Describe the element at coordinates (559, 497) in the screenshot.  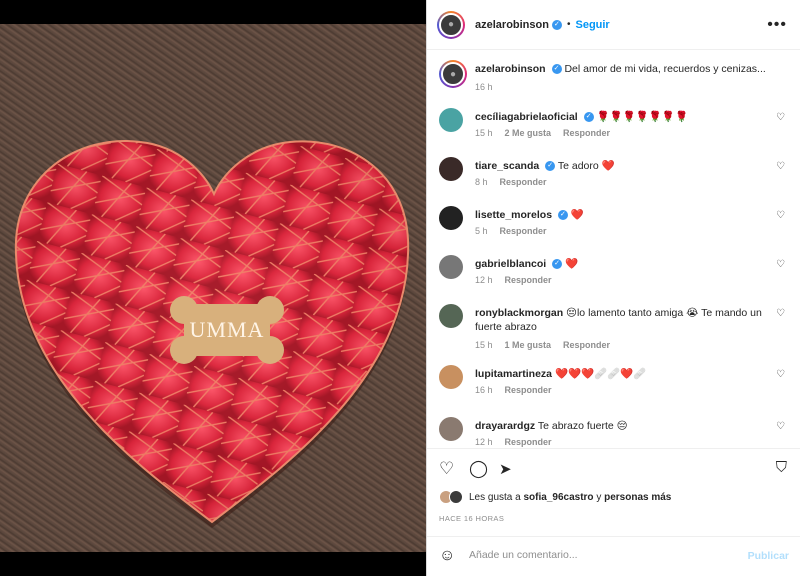
I see `likes-user: sofia_96castro` at that location.